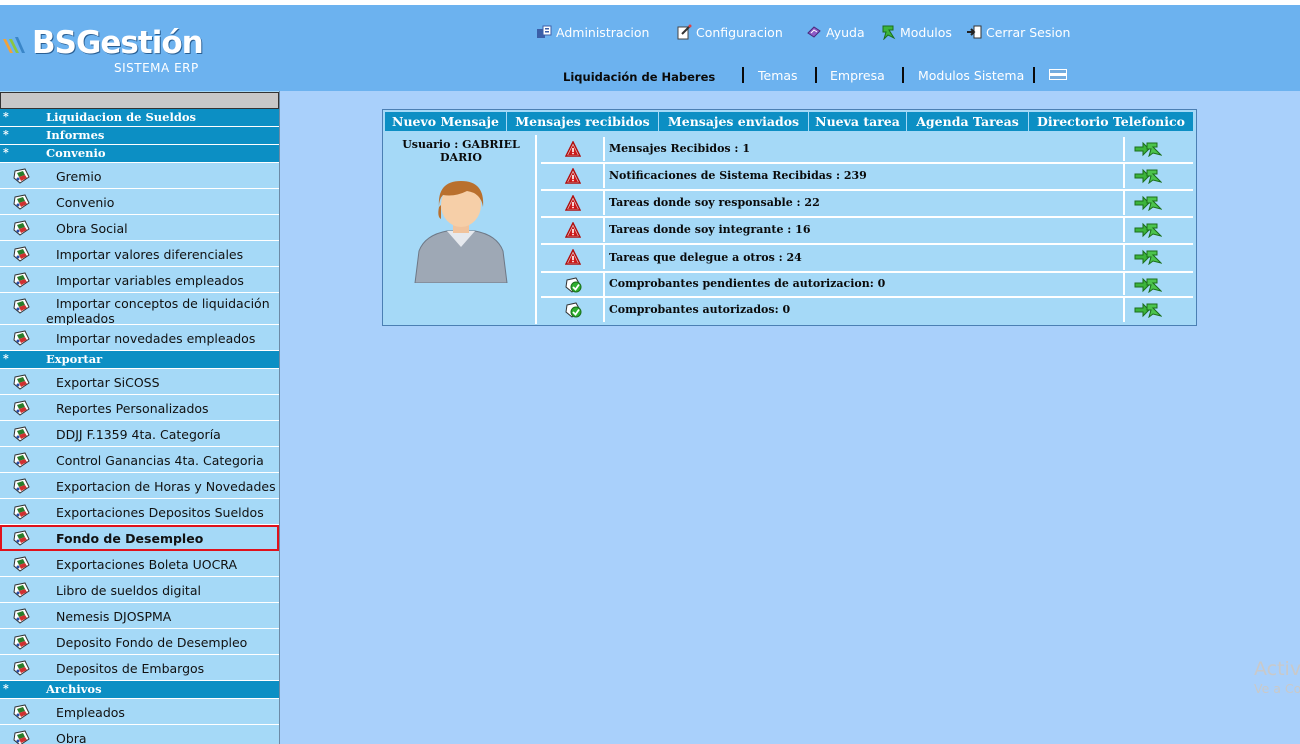 The width and height of the screenshot is (1300, 744). I want to click on tab-mensajes-enviados: Mensajes enviados, so click(734, 121).